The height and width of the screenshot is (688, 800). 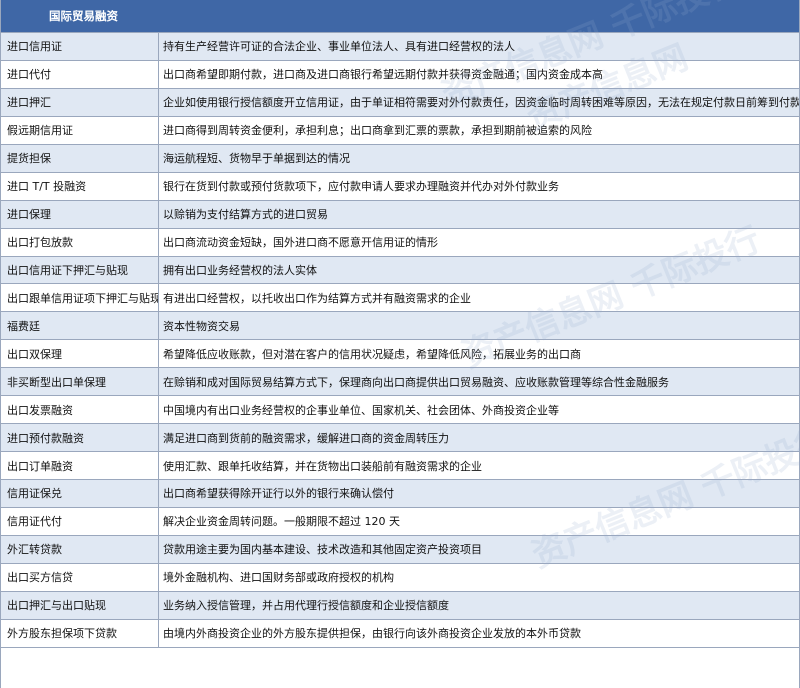 I want to click on financing-type-cell: 出口打包放款, so click(x=80, y=242).